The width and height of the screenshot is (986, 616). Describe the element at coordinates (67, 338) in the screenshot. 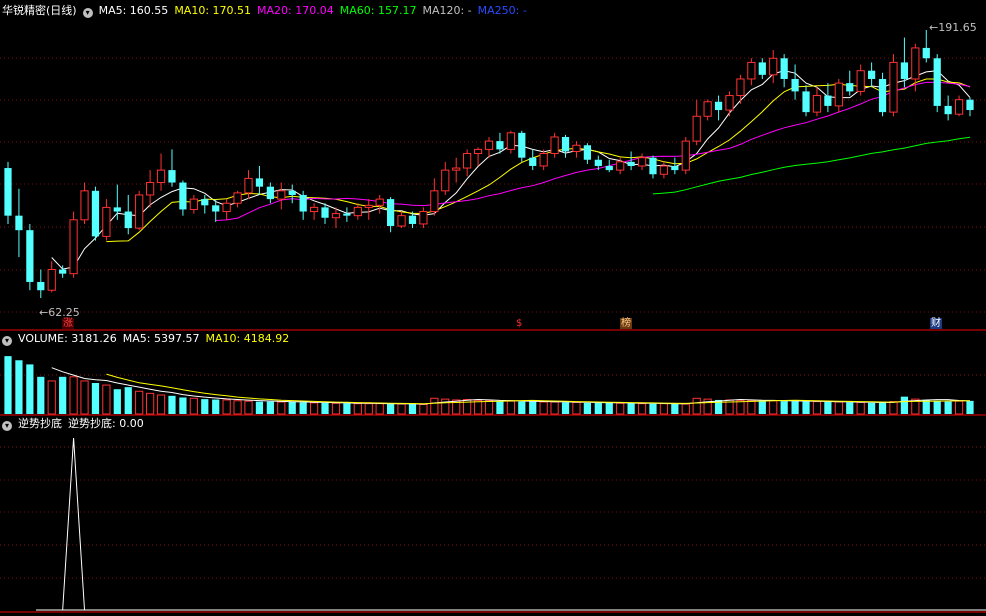

I see `indicator-label: VOLUME: 3181.26` at that location.